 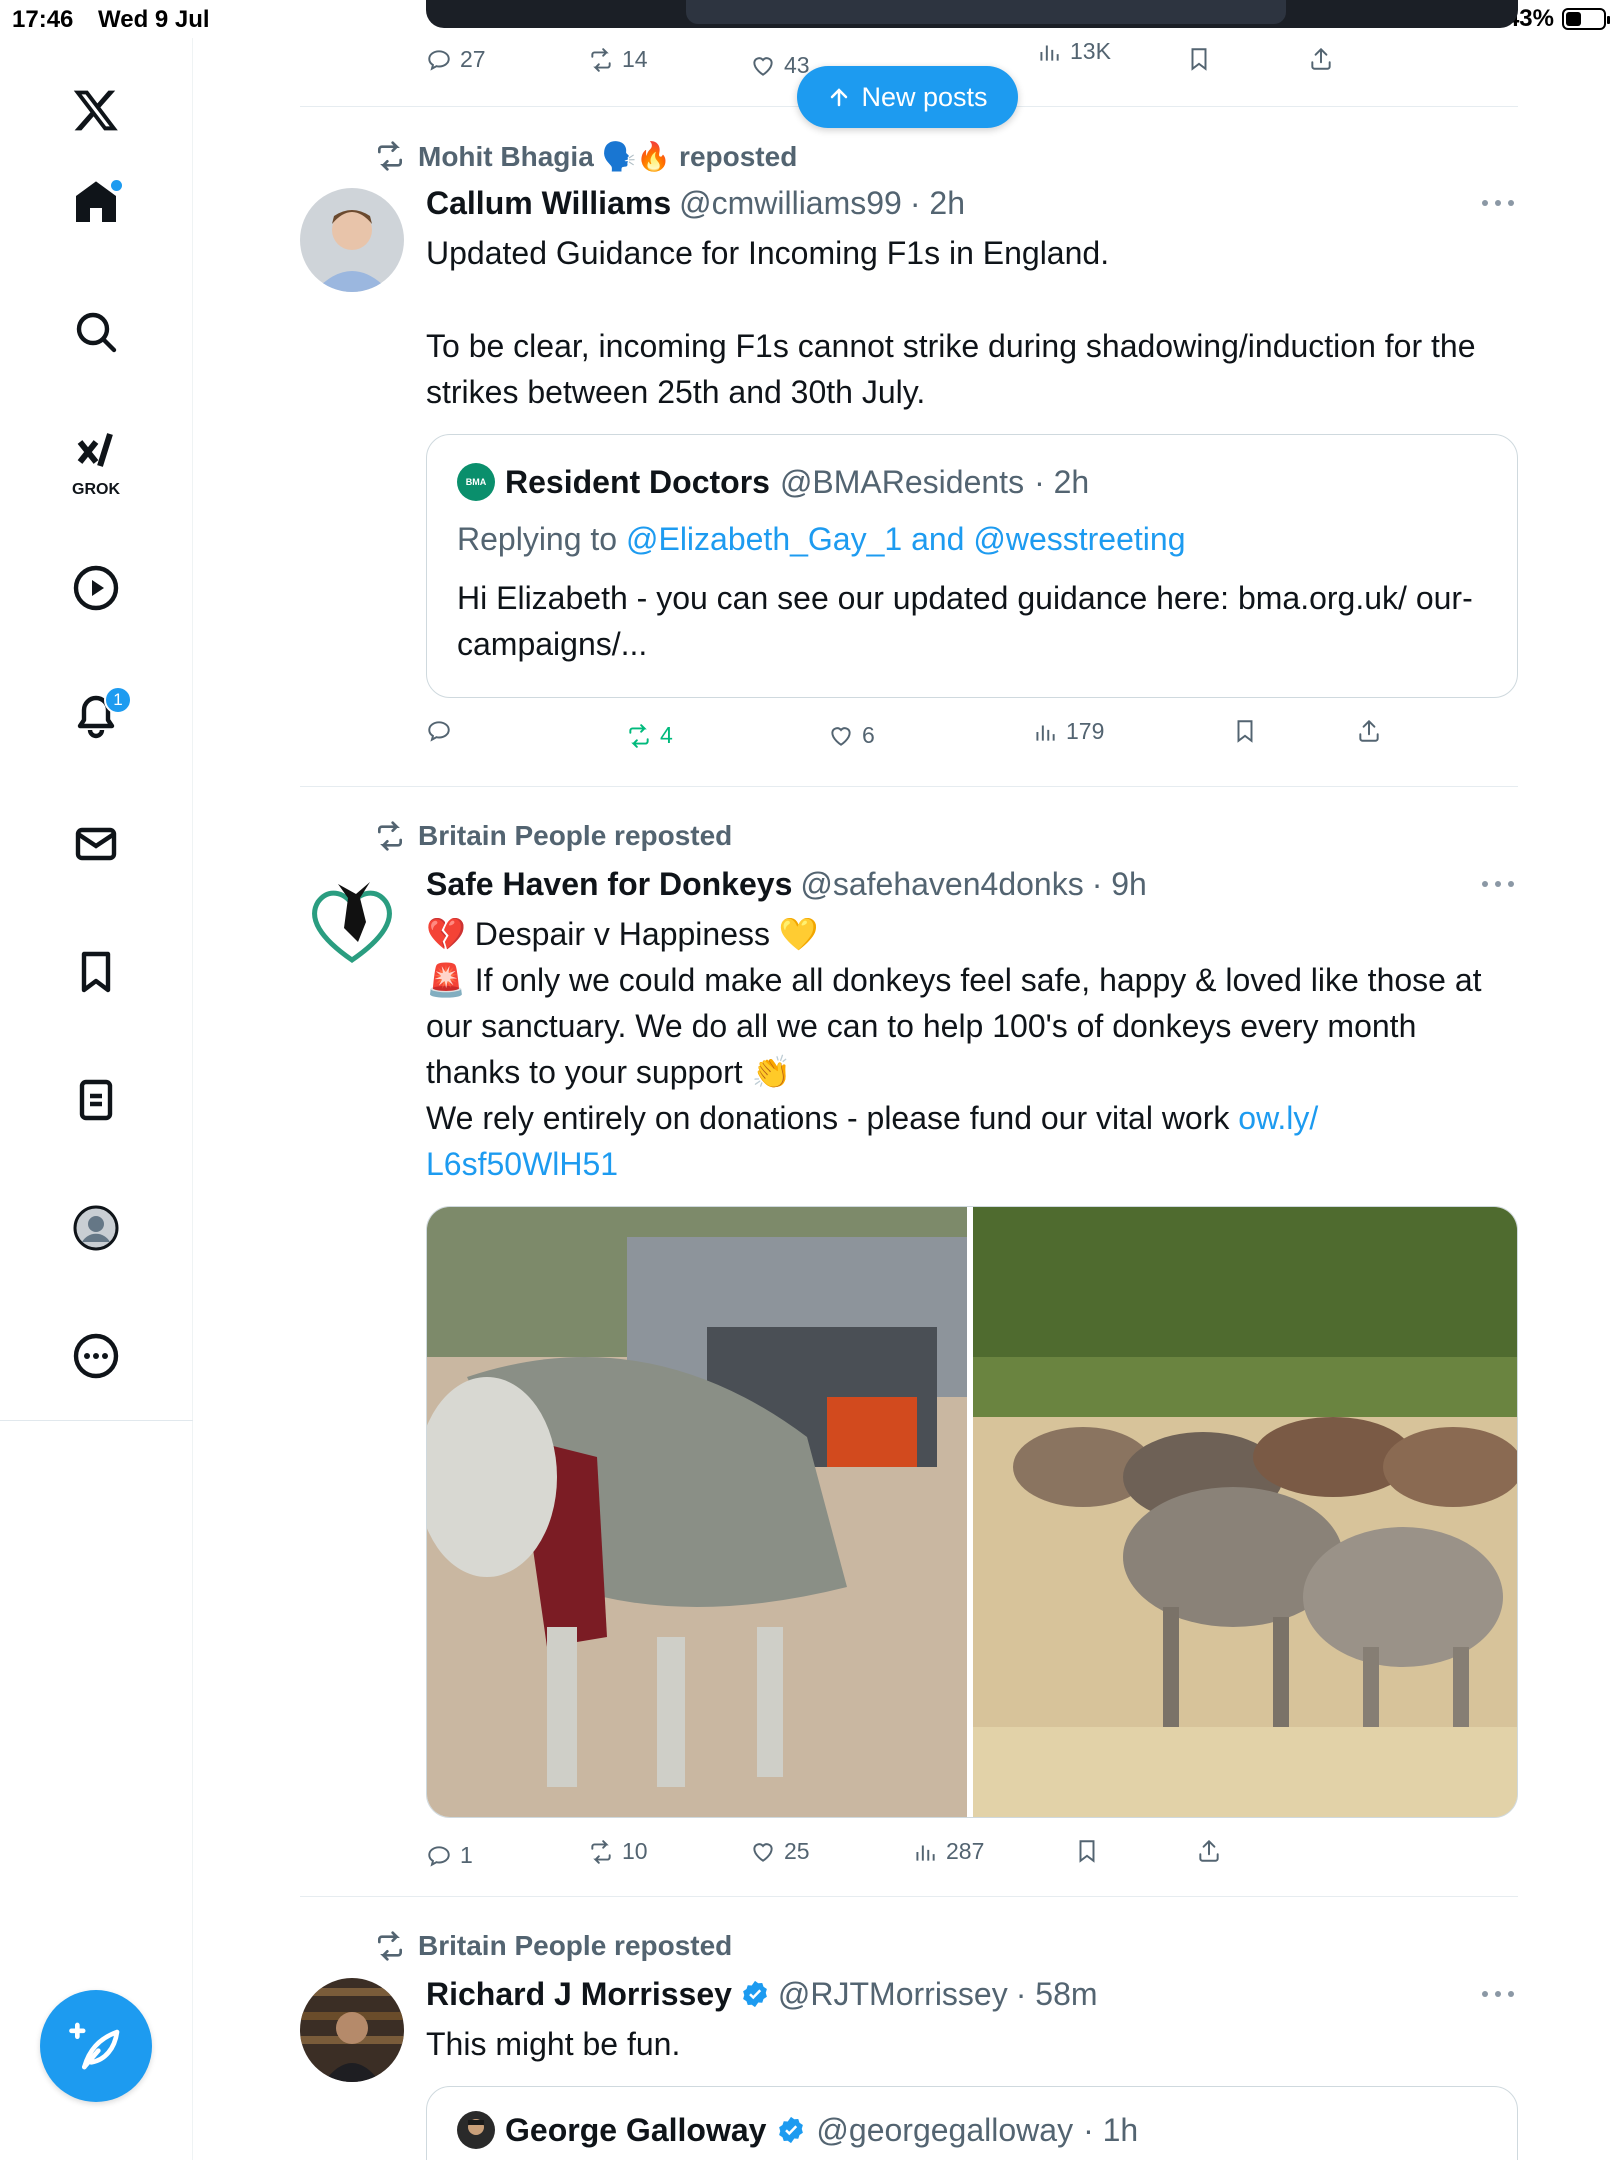 I want to click on previous-post-media, so click(x=972, y=14).